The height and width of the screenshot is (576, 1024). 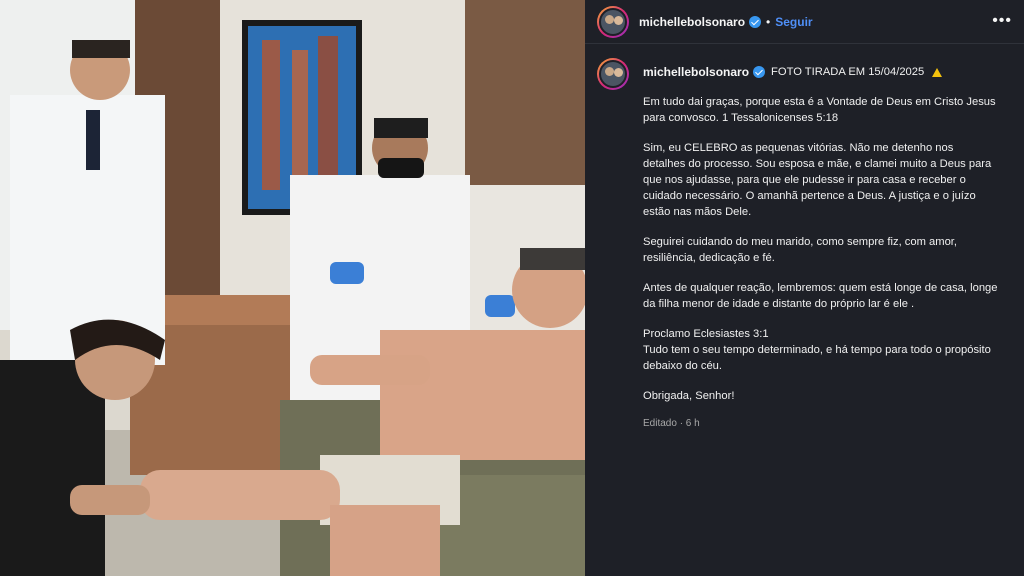 I want to click on author-avatar, so click(x=613, y=21).